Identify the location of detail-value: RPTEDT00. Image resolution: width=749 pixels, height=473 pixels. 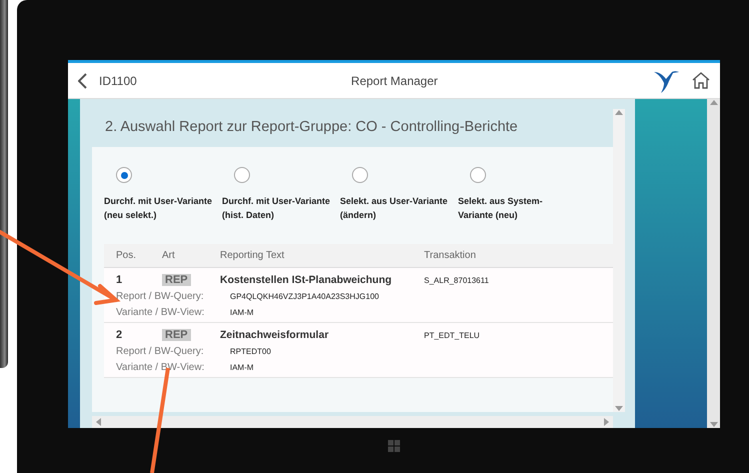
(250, 351).